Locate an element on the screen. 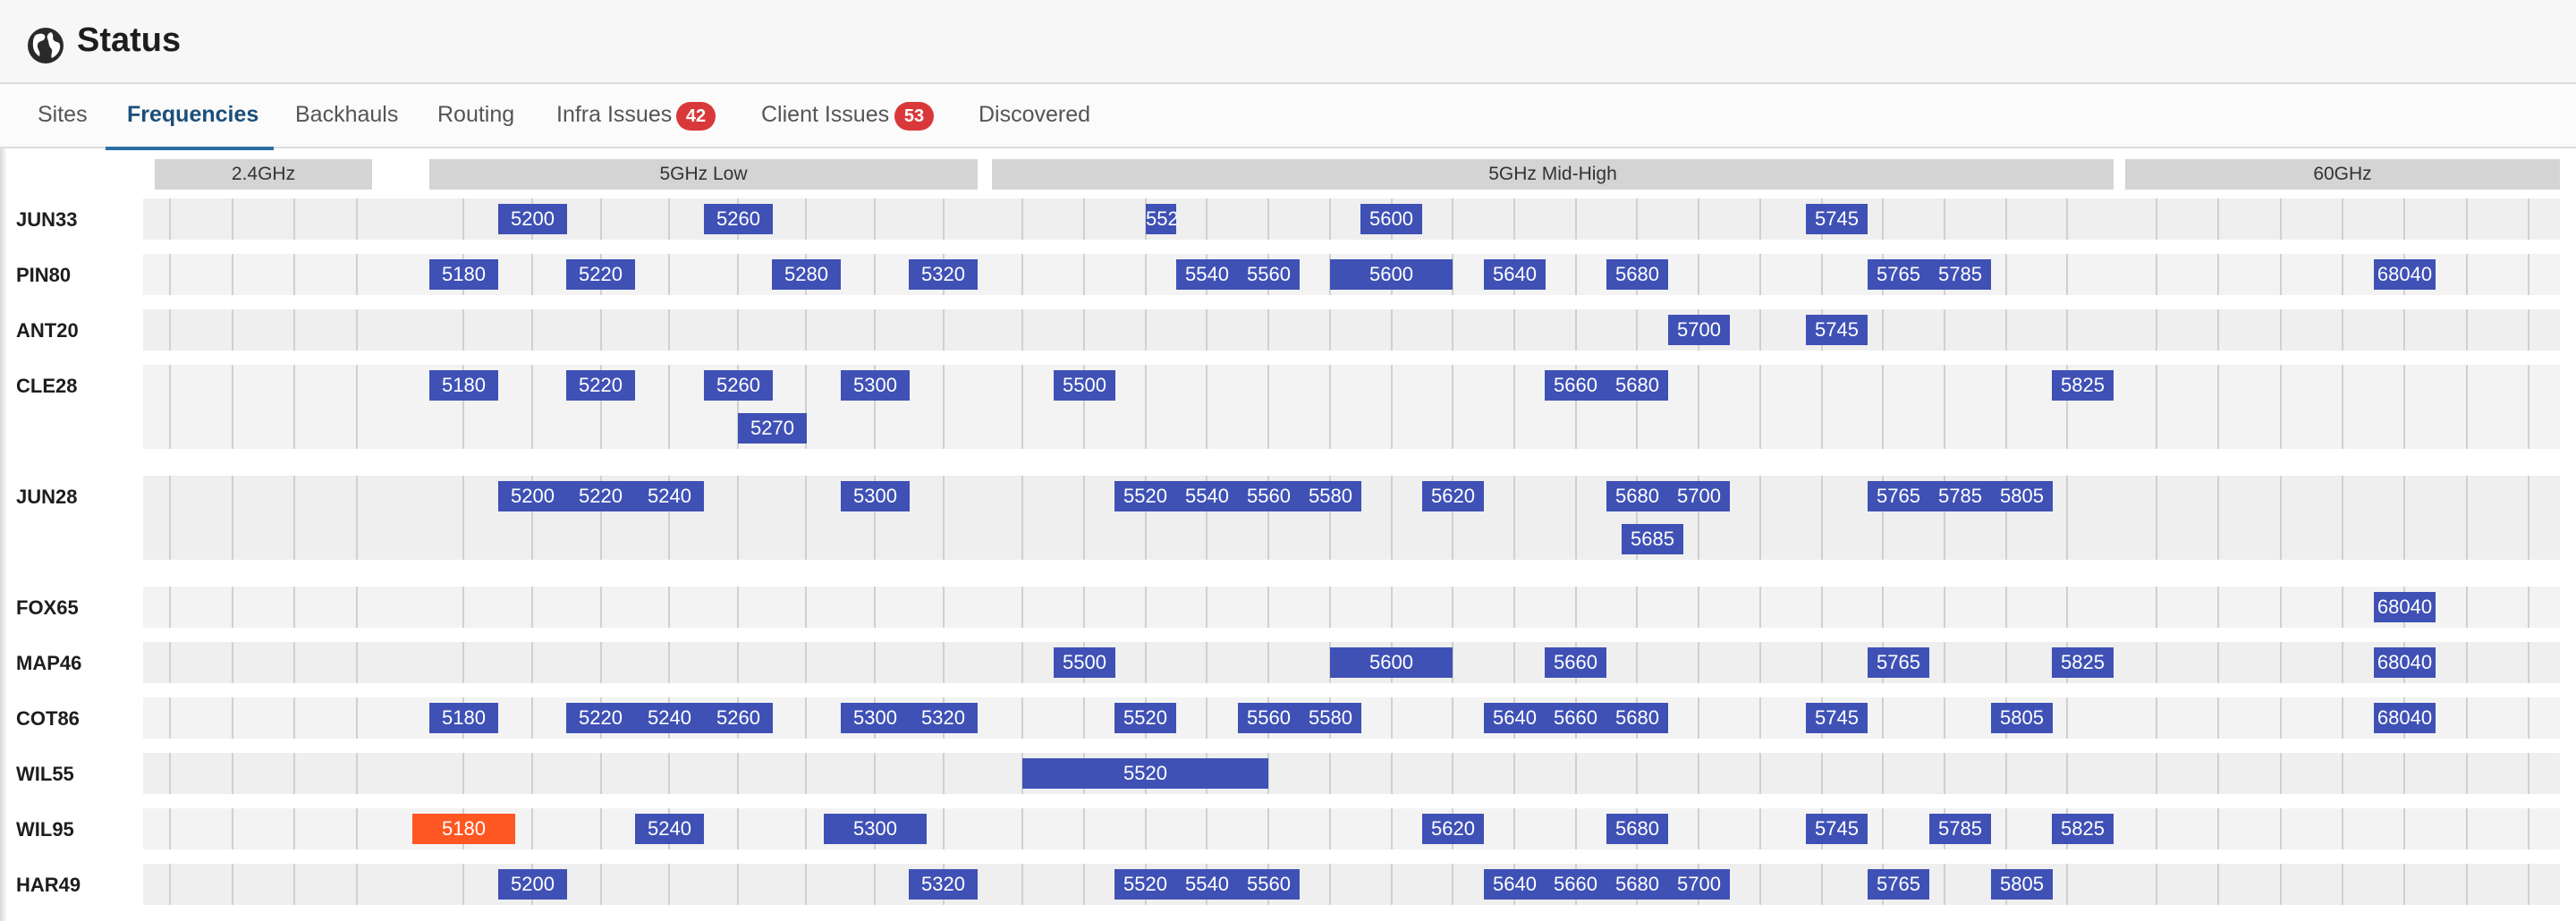 The width and height of the screenshot is (2576, 921). channel-chip: 5270 is located at coordinates (772, 428).